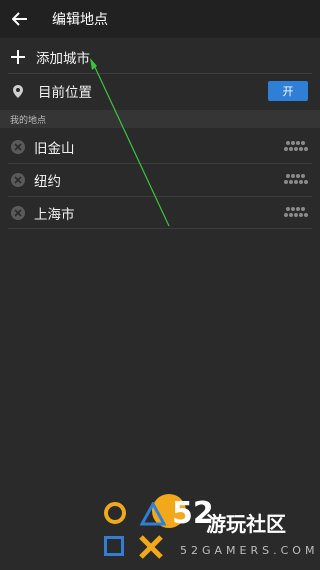 The image size is (320, 570). I want to click on plus-icon, so click(18, 57).